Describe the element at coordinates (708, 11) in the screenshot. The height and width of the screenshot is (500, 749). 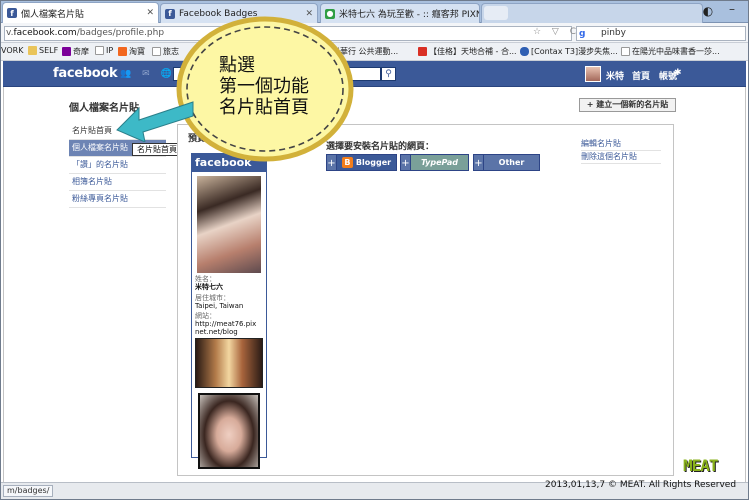
I see `browser-menu-icon: ◐` at that location.